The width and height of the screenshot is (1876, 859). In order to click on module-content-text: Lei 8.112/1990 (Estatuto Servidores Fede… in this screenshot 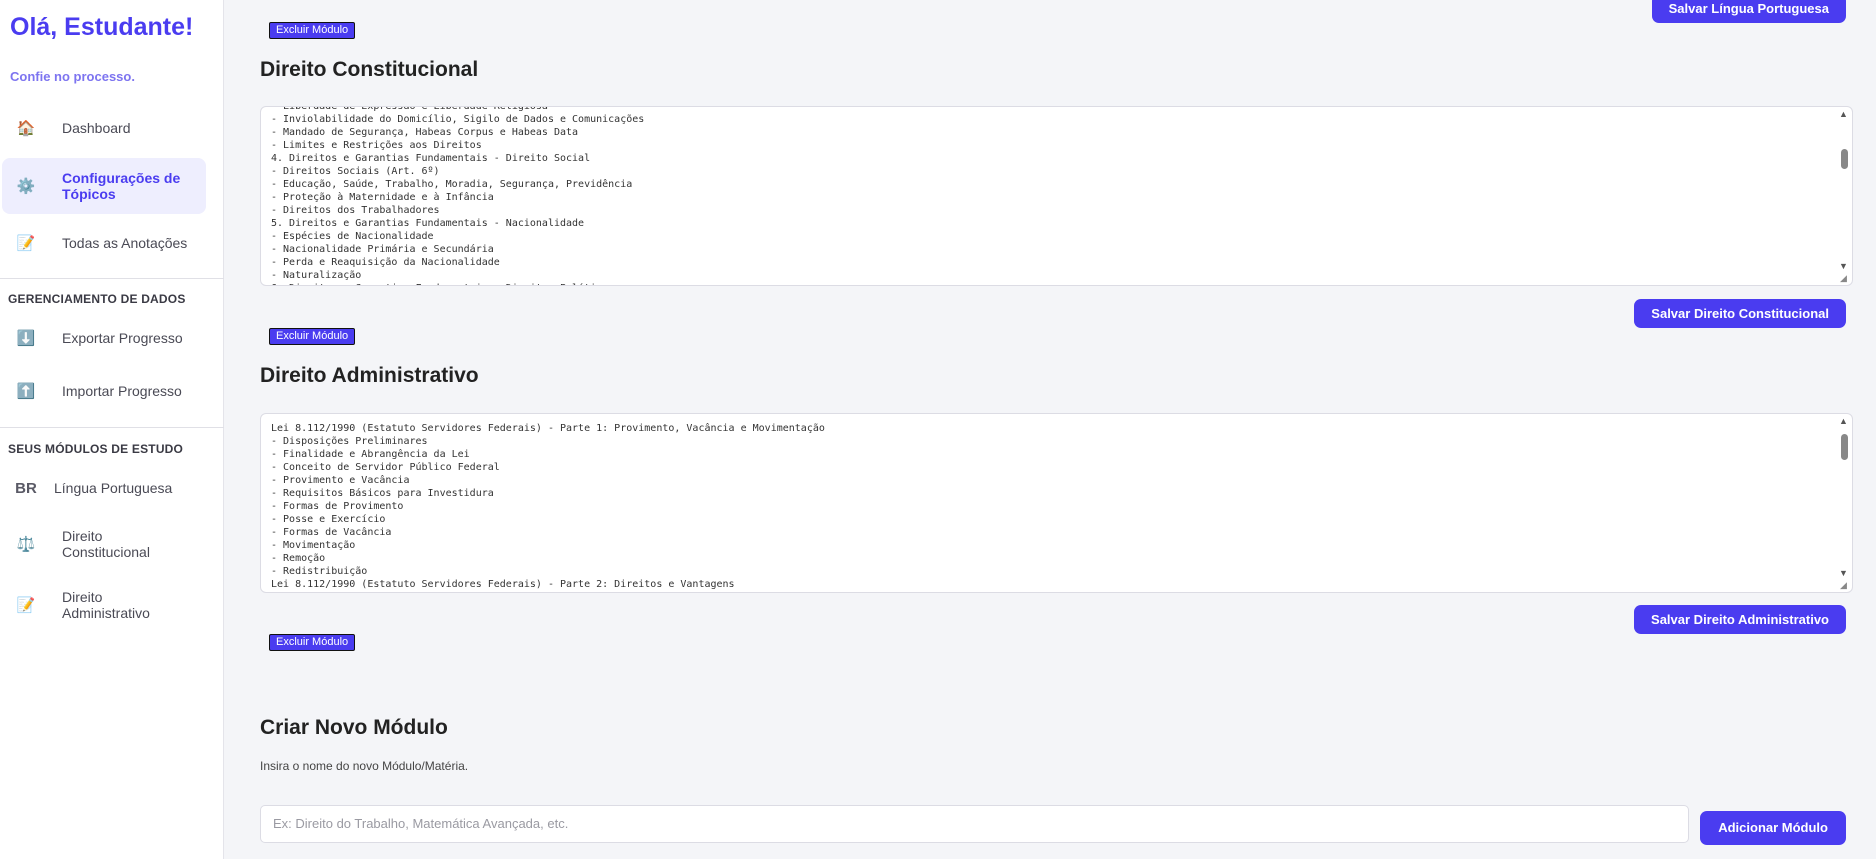, I will do `click(548, 506)`.